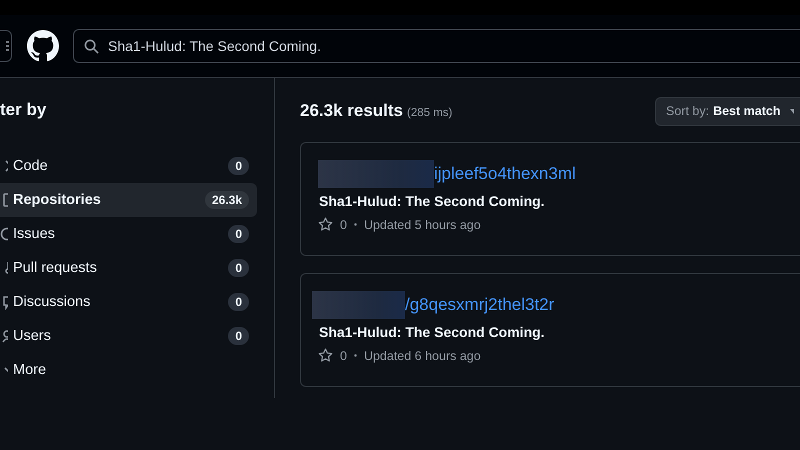 This screenshot has height=450, width=800. What do you see at coordinates (479, 305) in the screenshot?
I see `repo-link: /g8qesxmrj2thel3t2r` at bounding box center [479, 305].